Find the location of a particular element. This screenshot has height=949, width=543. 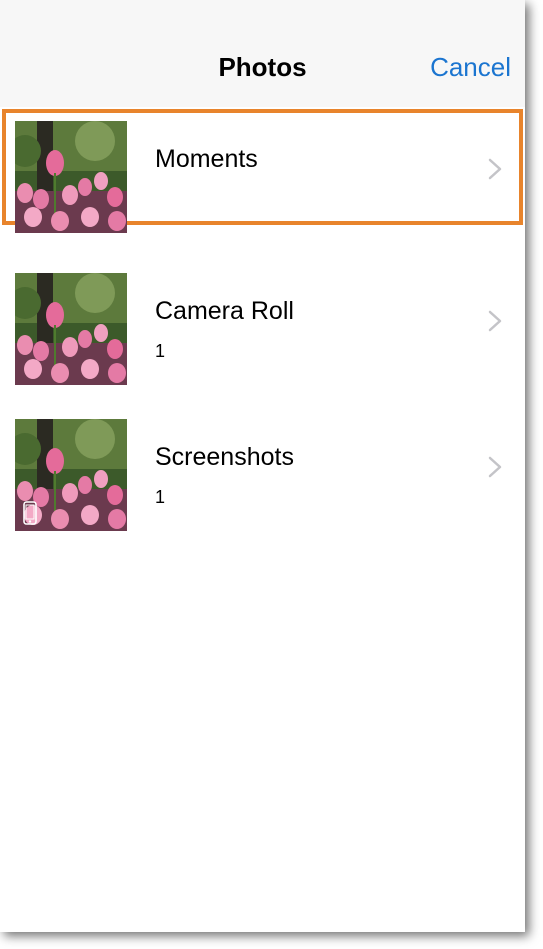

album-title: Moments is located at coordinates (206, 159).